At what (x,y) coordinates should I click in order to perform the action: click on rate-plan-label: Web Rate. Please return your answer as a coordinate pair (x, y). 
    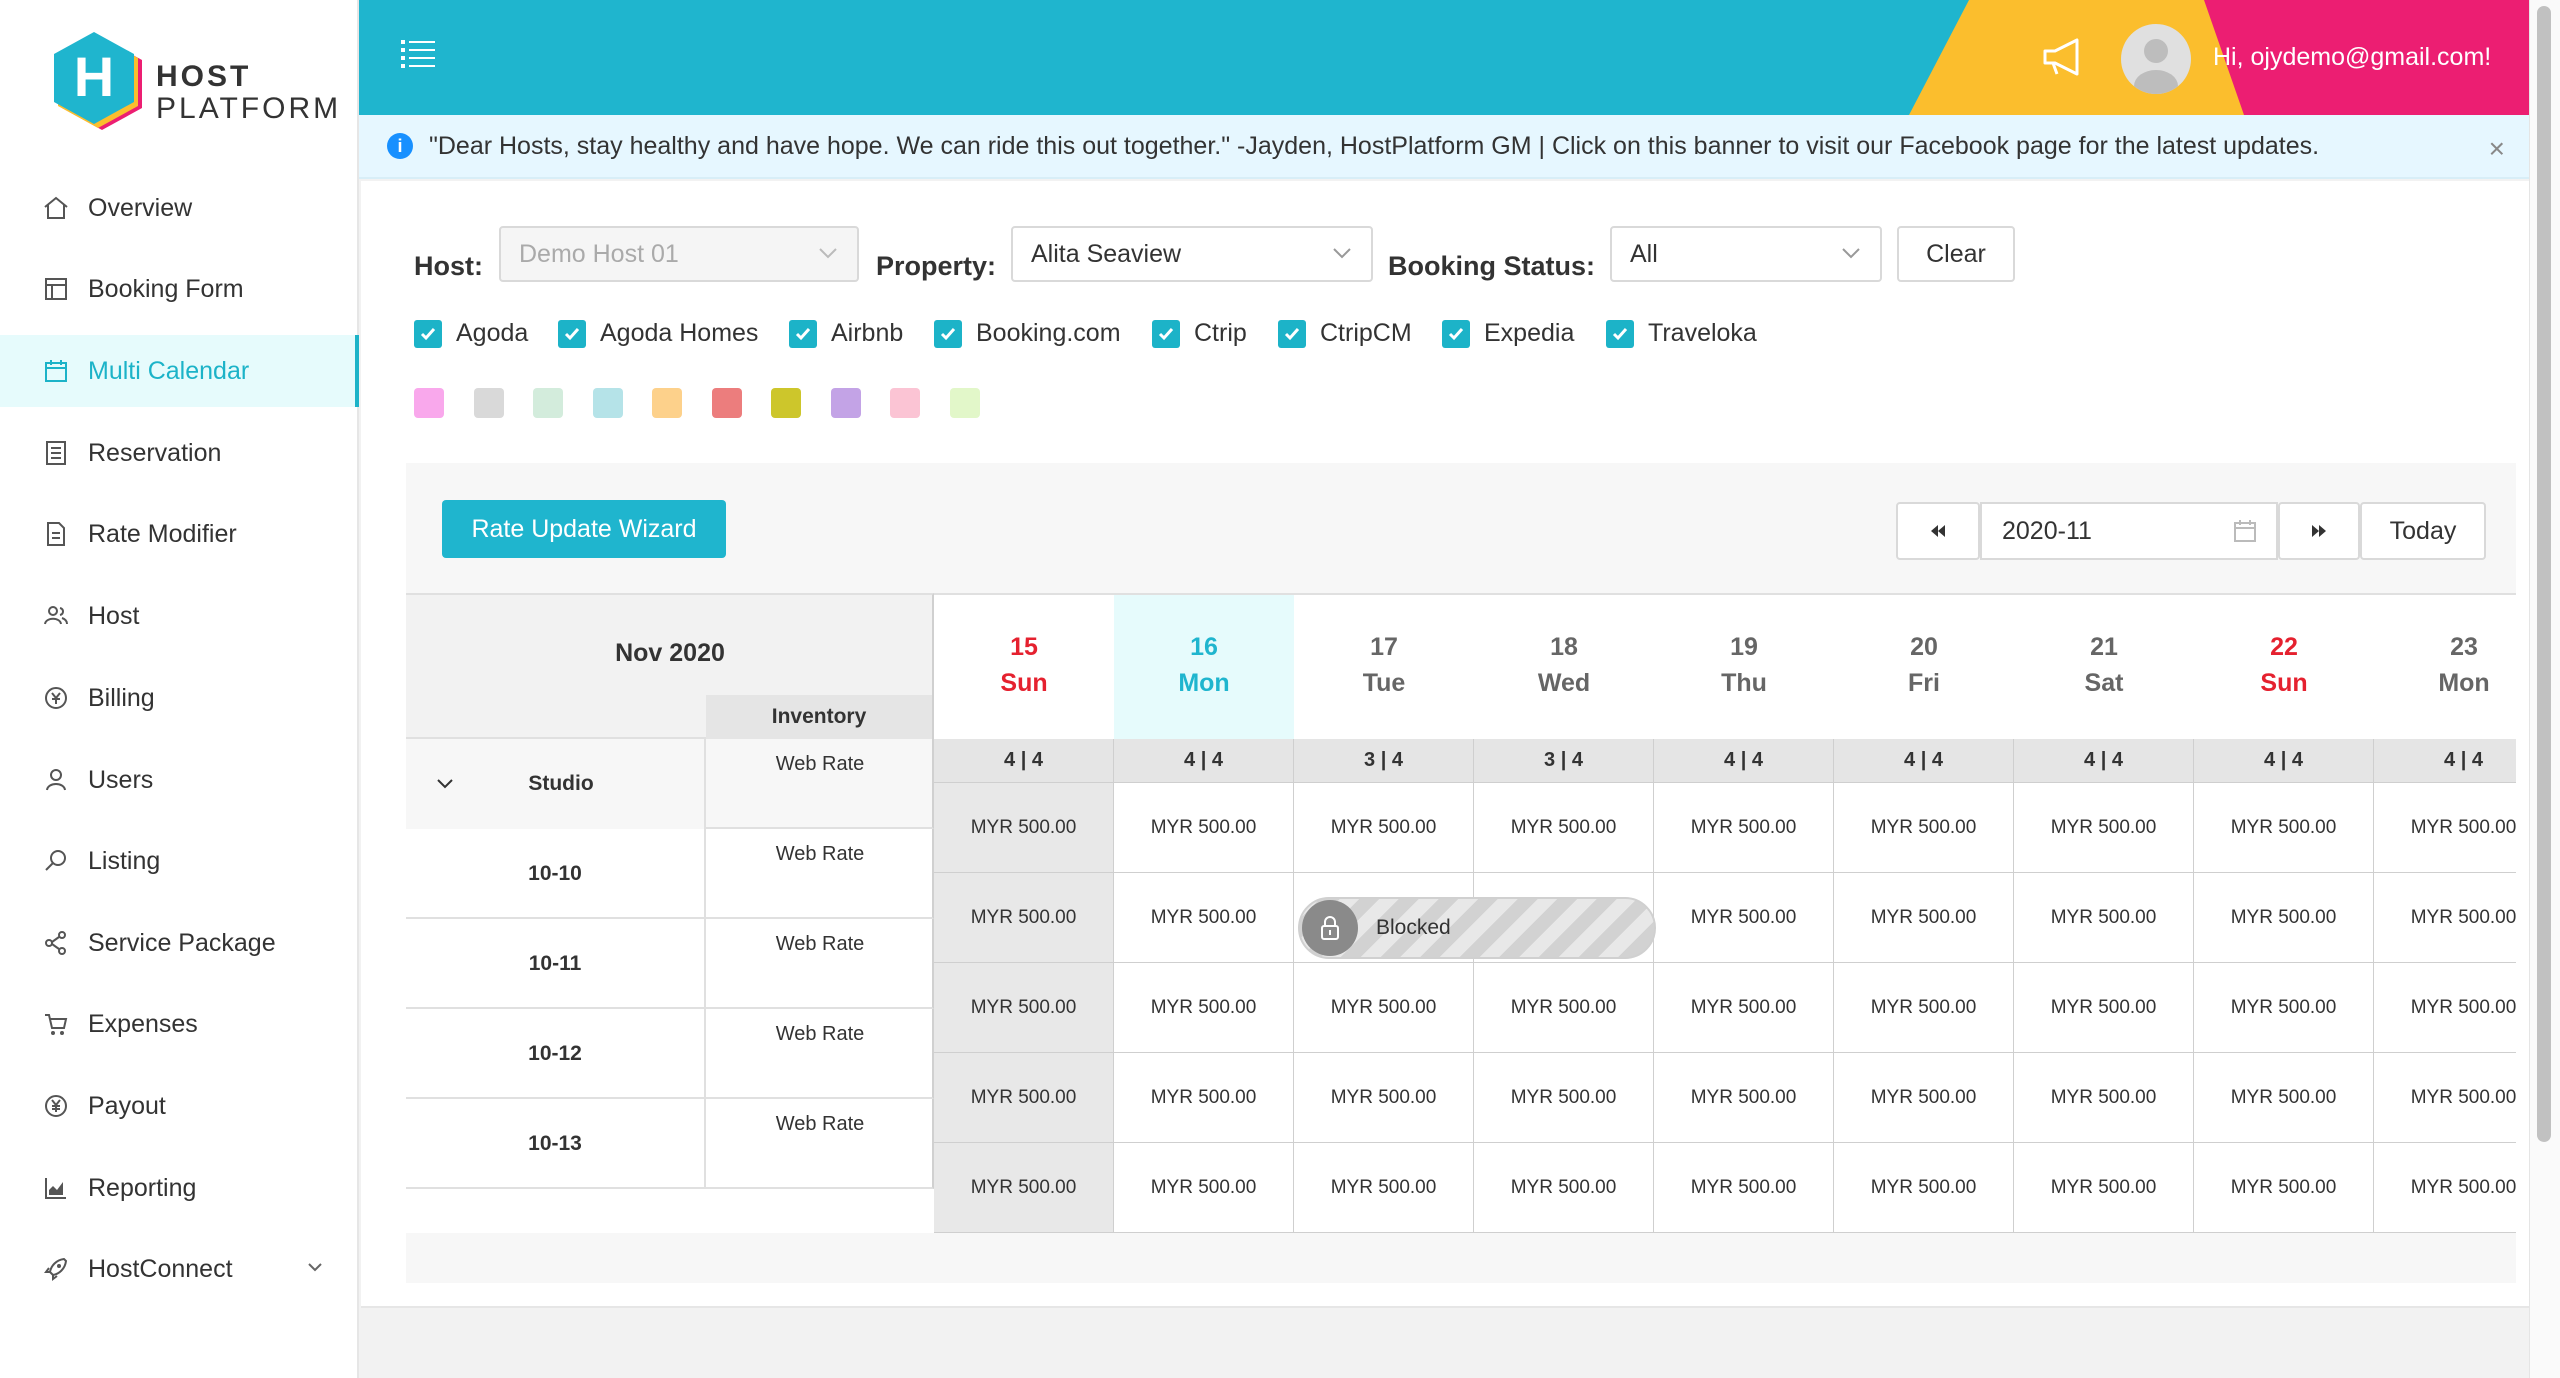
    Looking at the image, I should click on (820, 1124).